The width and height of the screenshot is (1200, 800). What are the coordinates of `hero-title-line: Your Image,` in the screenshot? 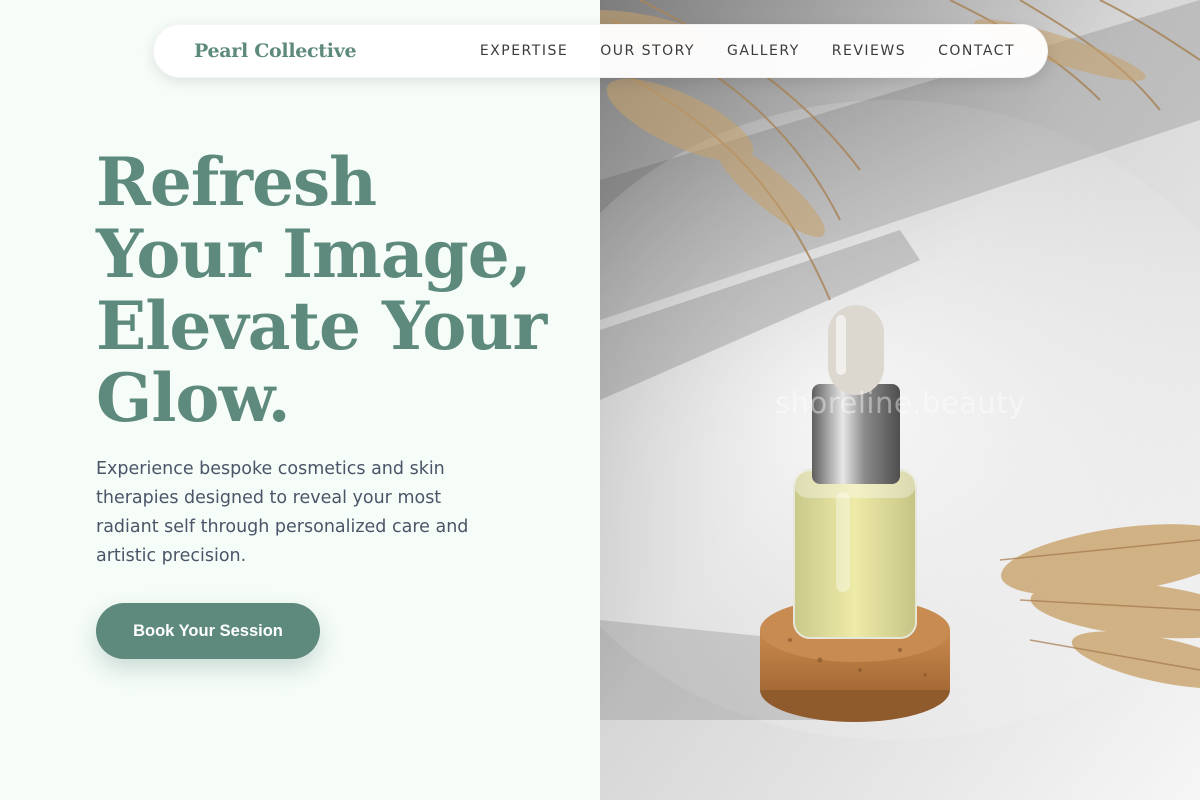 It's located at (314, 254).